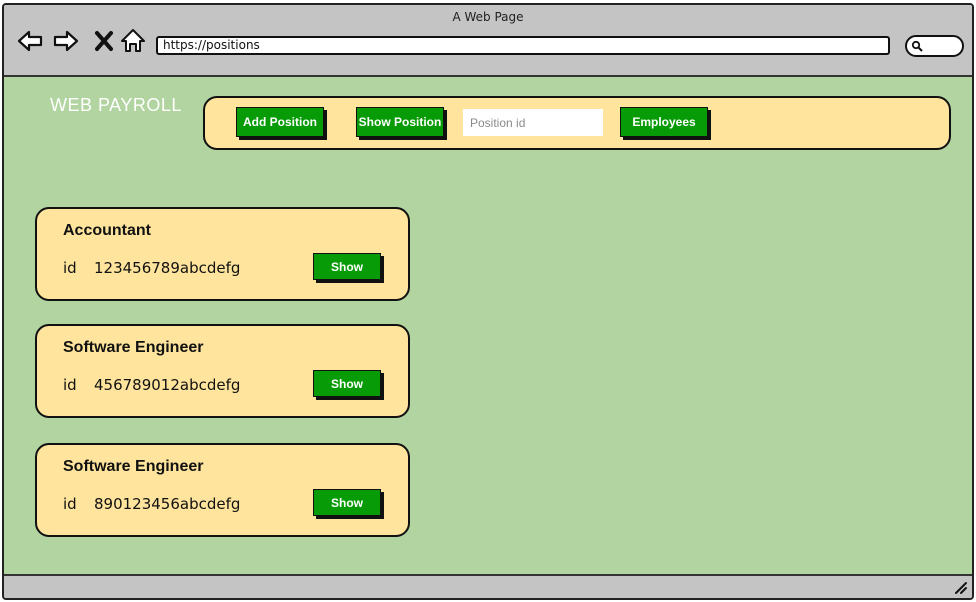 The height and width of the screenshot is (602, 976). I want to click on position-card: Accountant id 123456789abcdefg Show, so click(222, 254).